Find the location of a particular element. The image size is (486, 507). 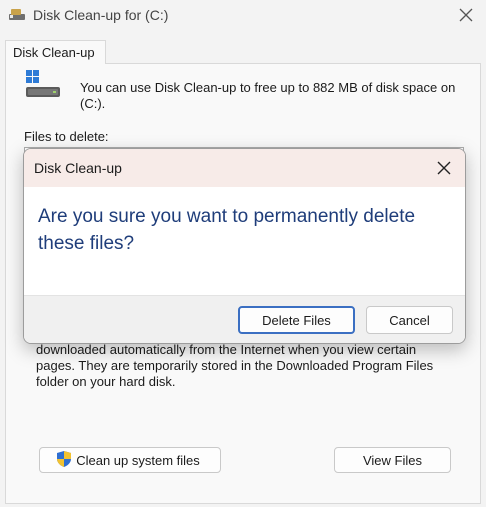

clean-up-system-files-button: Clean up system files is located at coordinates (130, 460).